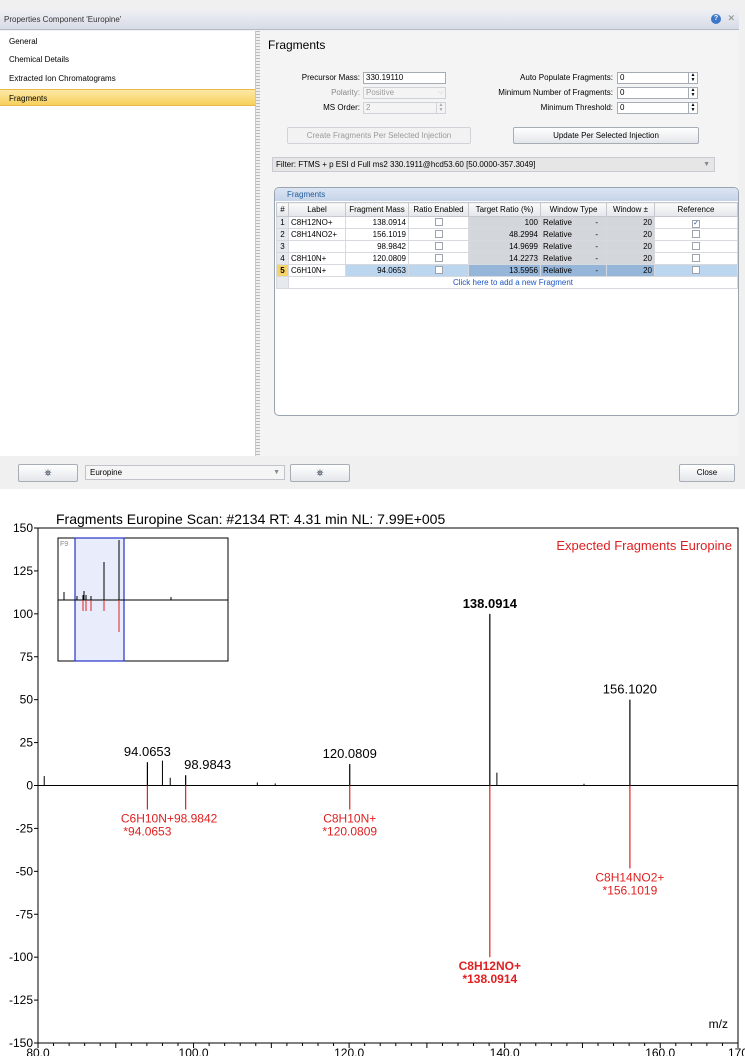  What do you see at coordinates (282, 270) in the screenshot?
I see `row-number: 5` at bounding box center [282, 270].